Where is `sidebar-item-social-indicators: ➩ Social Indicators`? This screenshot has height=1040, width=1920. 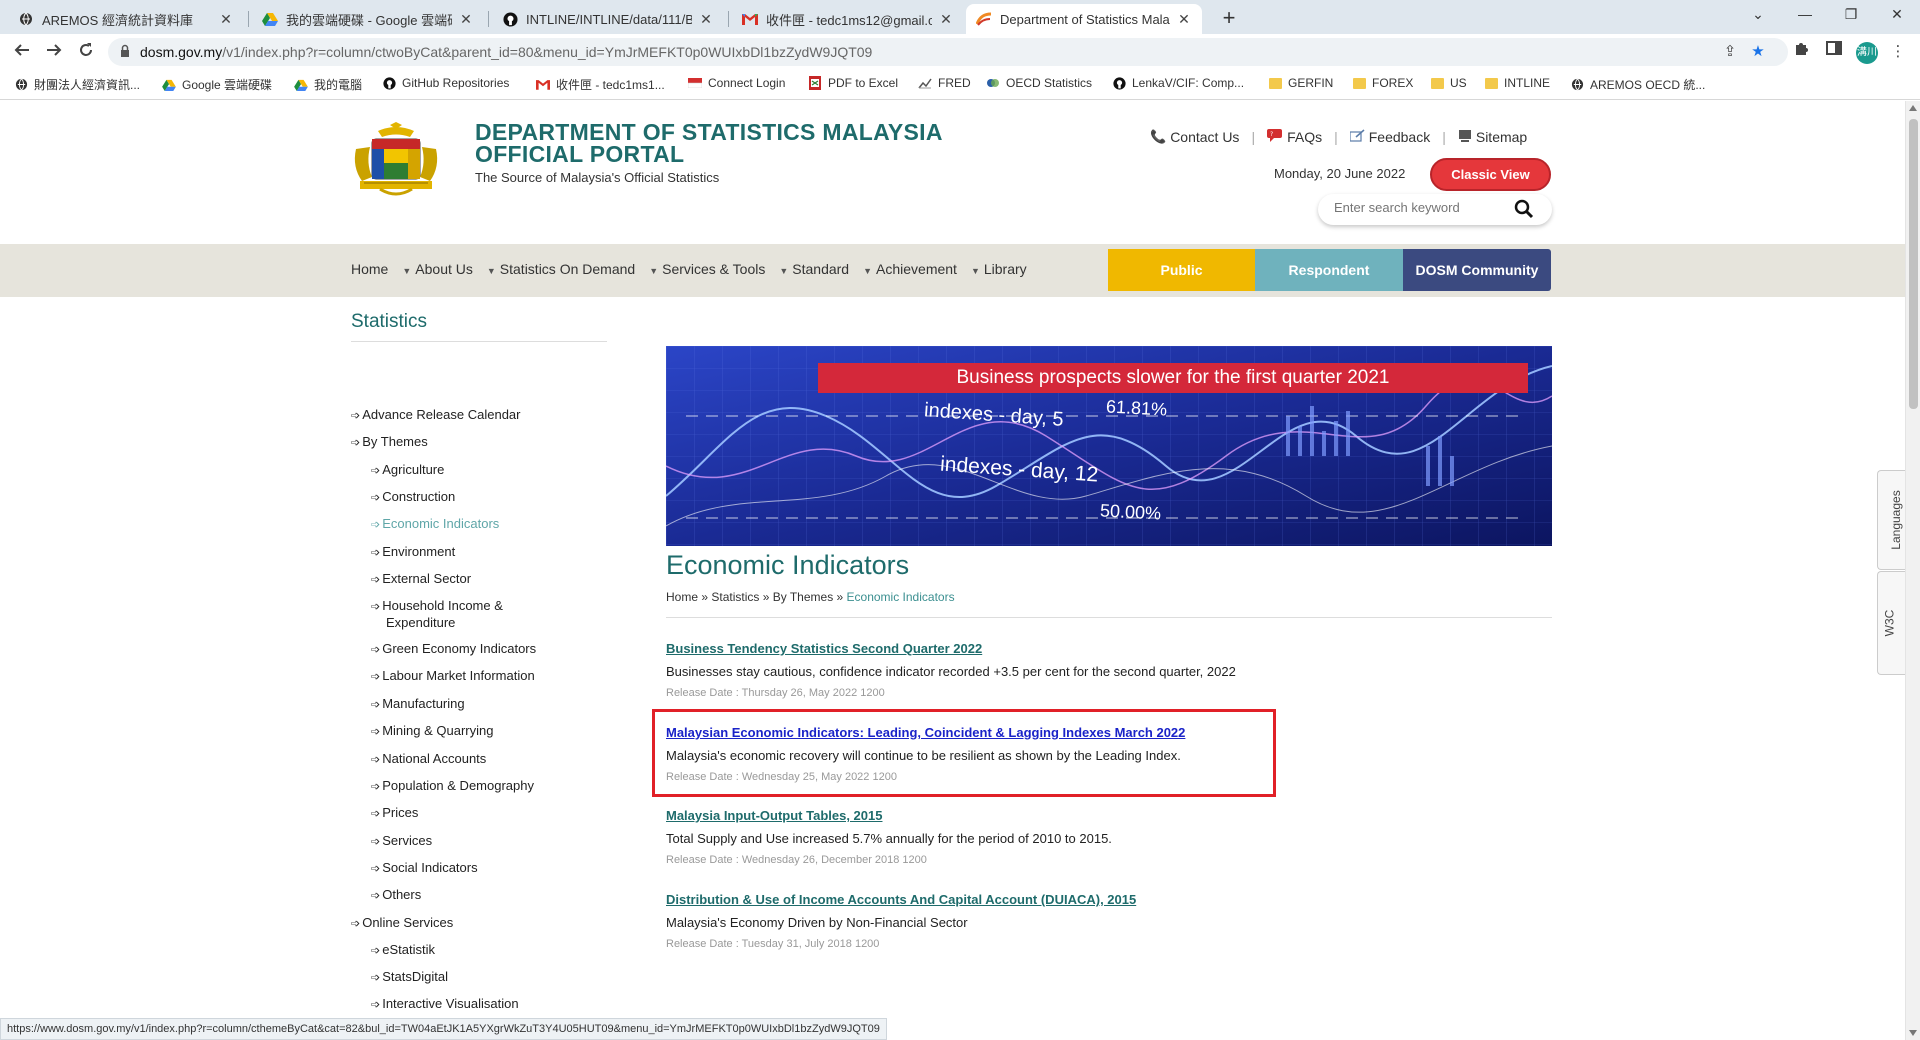
sidebar-item-social-indicators: ➩ Social Indicators is located at coordinates (424, 868).